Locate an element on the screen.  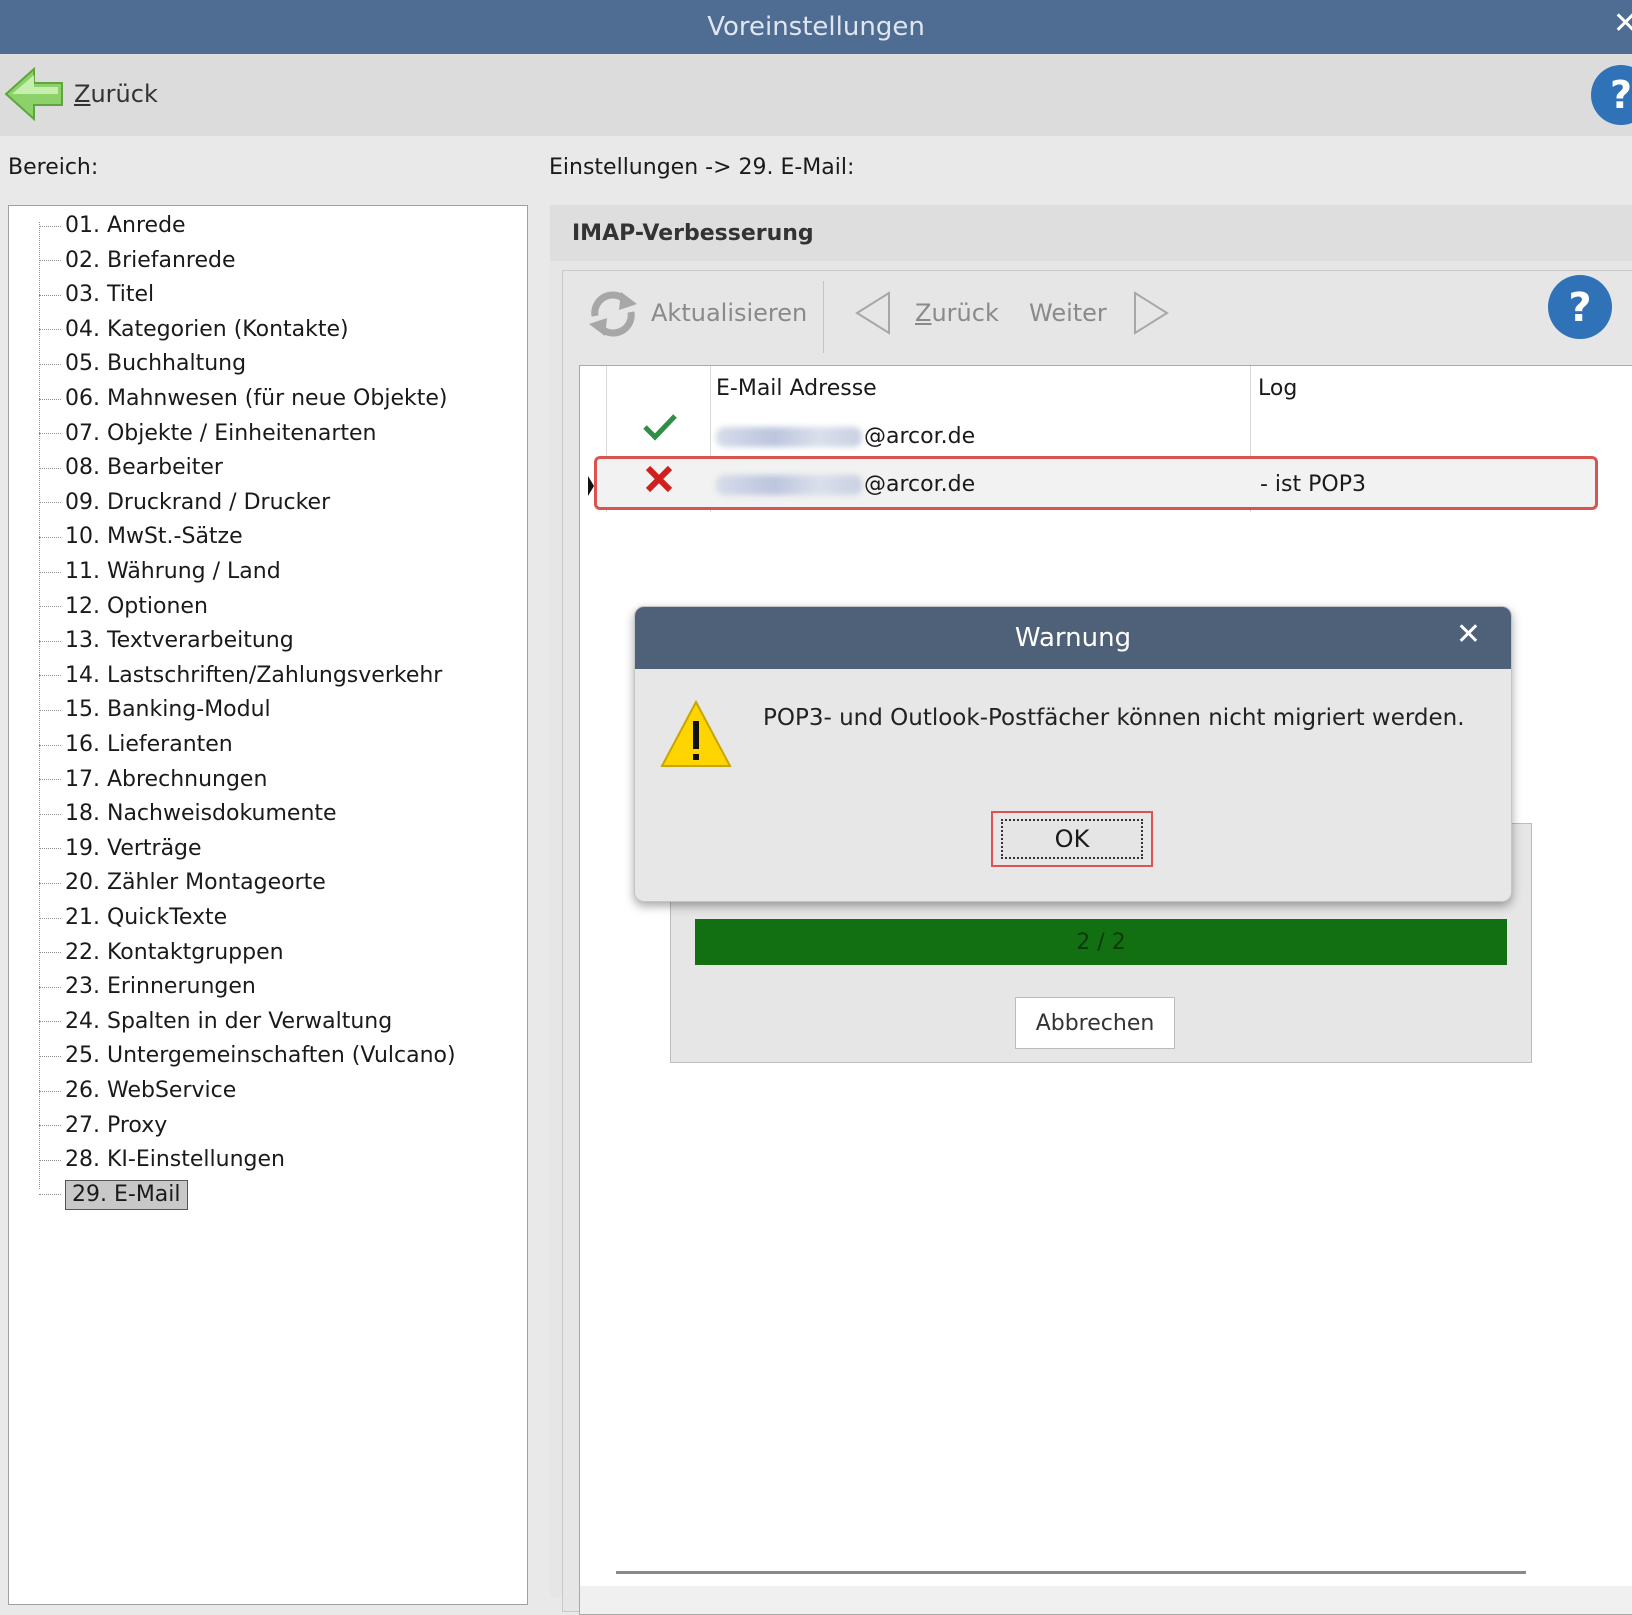
tree-item-label: 03. Titel is located at coordinates (110, 295).